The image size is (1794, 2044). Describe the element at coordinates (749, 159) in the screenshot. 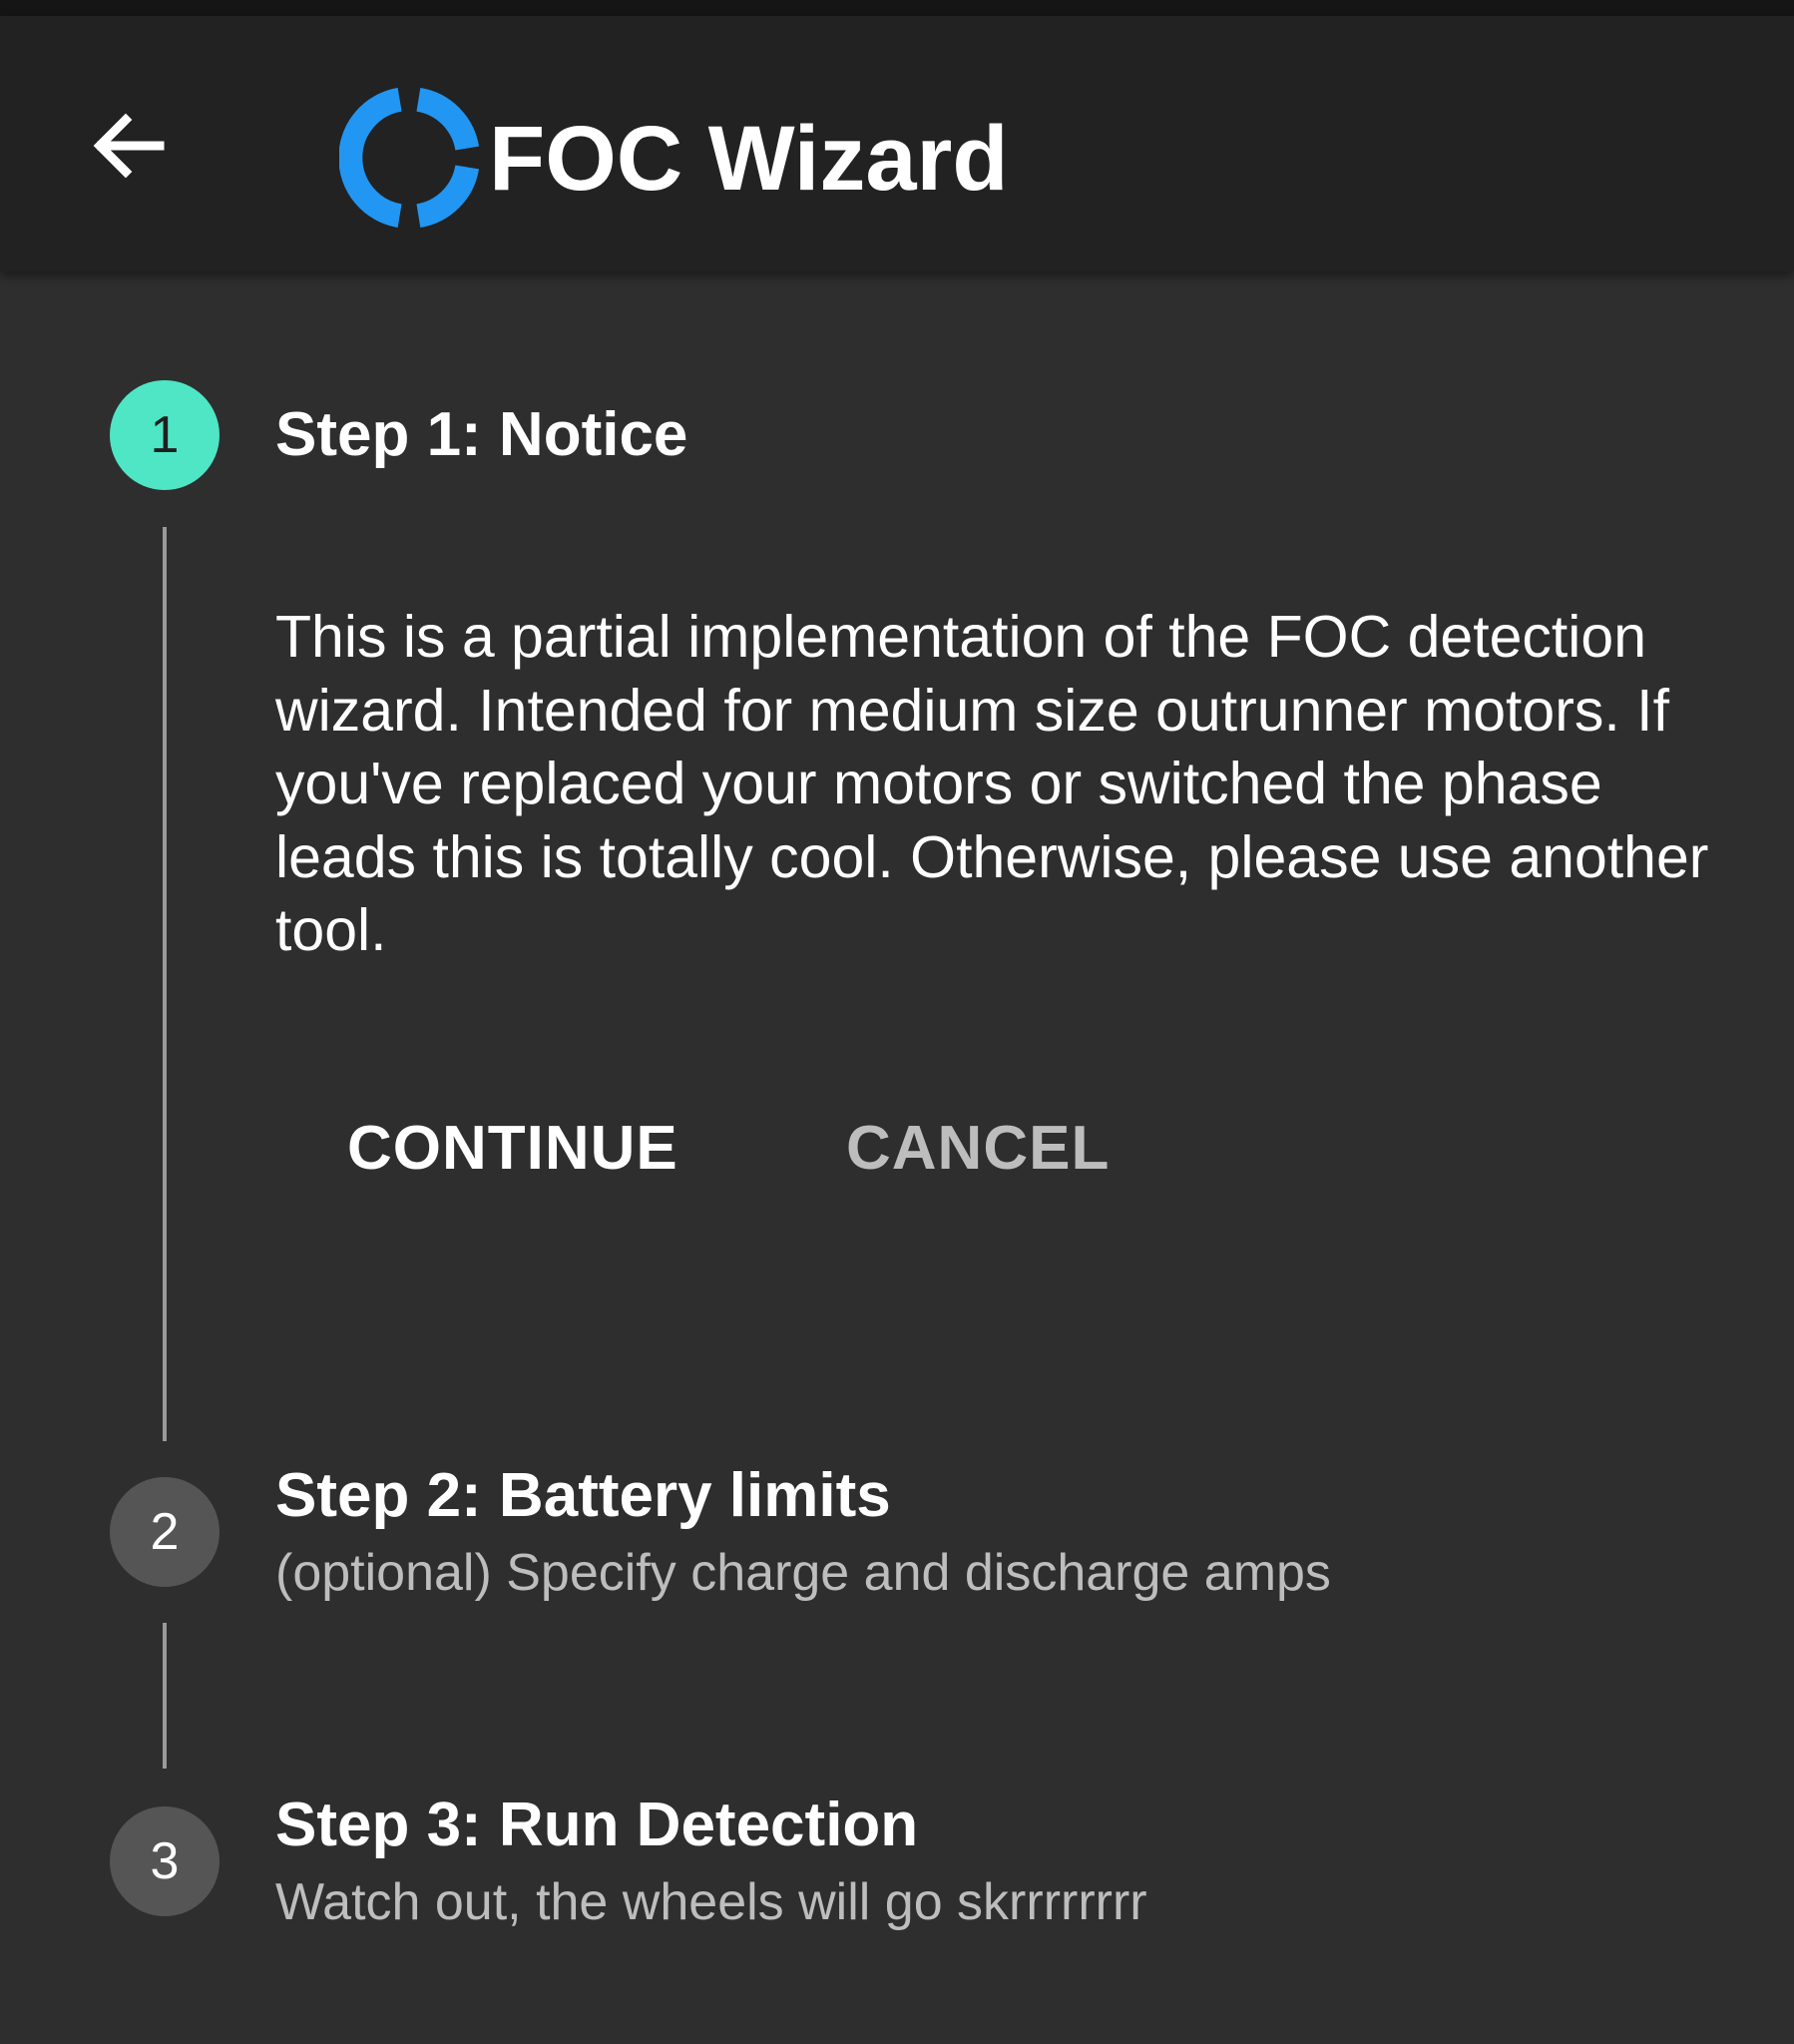

I see `page-title: FOC Wizard` at that location.